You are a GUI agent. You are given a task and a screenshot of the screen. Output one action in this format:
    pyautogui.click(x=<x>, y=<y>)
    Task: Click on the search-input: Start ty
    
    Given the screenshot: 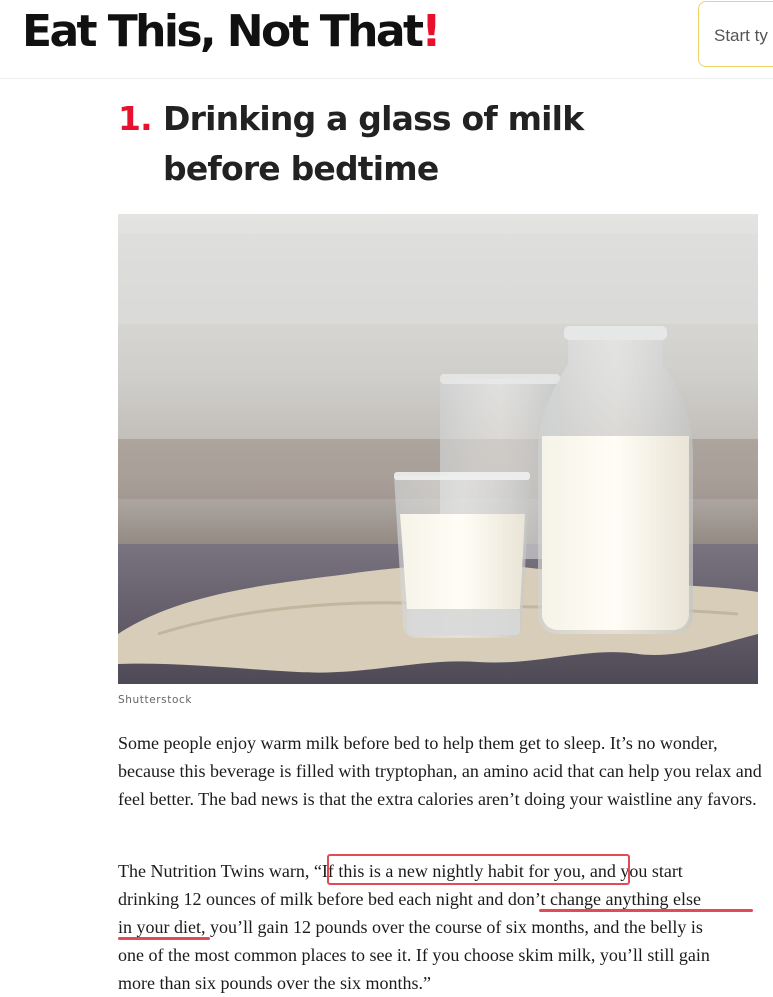 What is the action you would take?
    pyautogui.click(x=735, y=34)
    